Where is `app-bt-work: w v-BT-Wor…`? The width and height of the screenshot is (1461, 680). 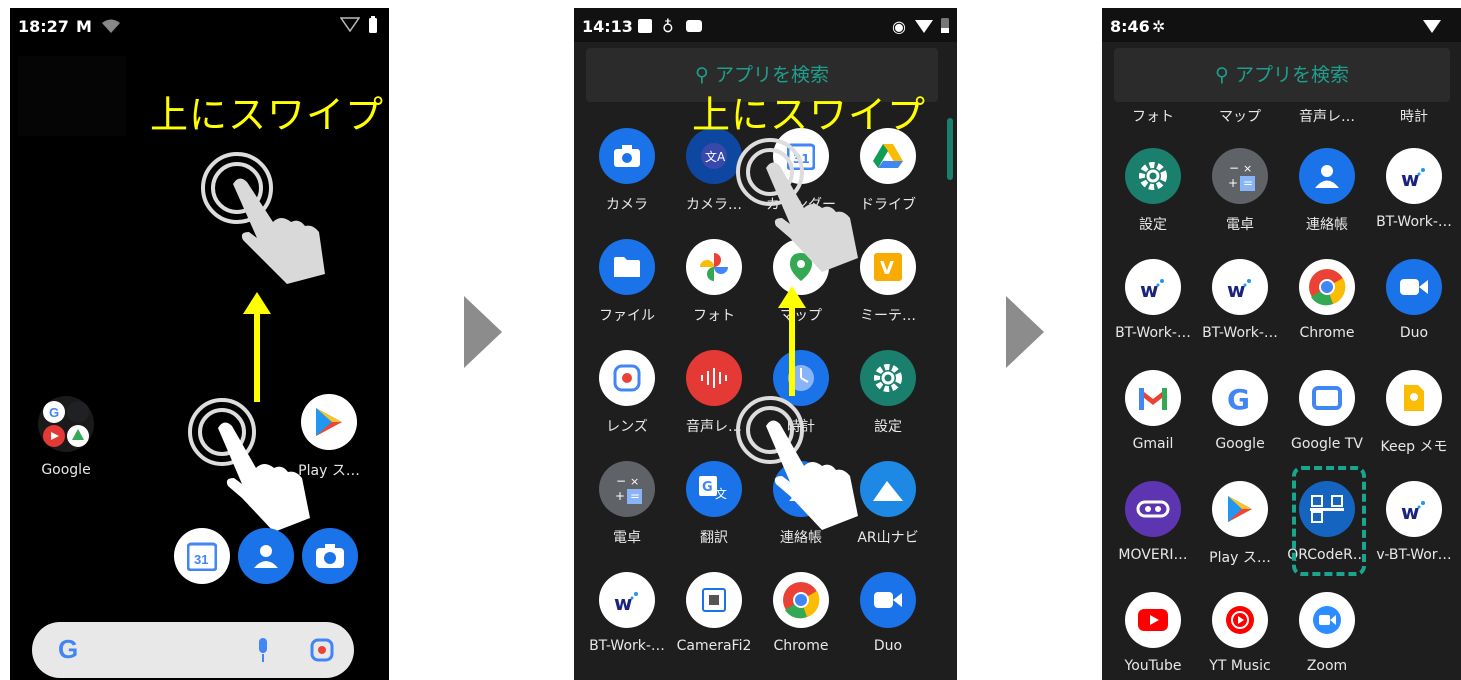 app-bt-work: w v-BT-Wor… is located at coordinates (1412, 522).